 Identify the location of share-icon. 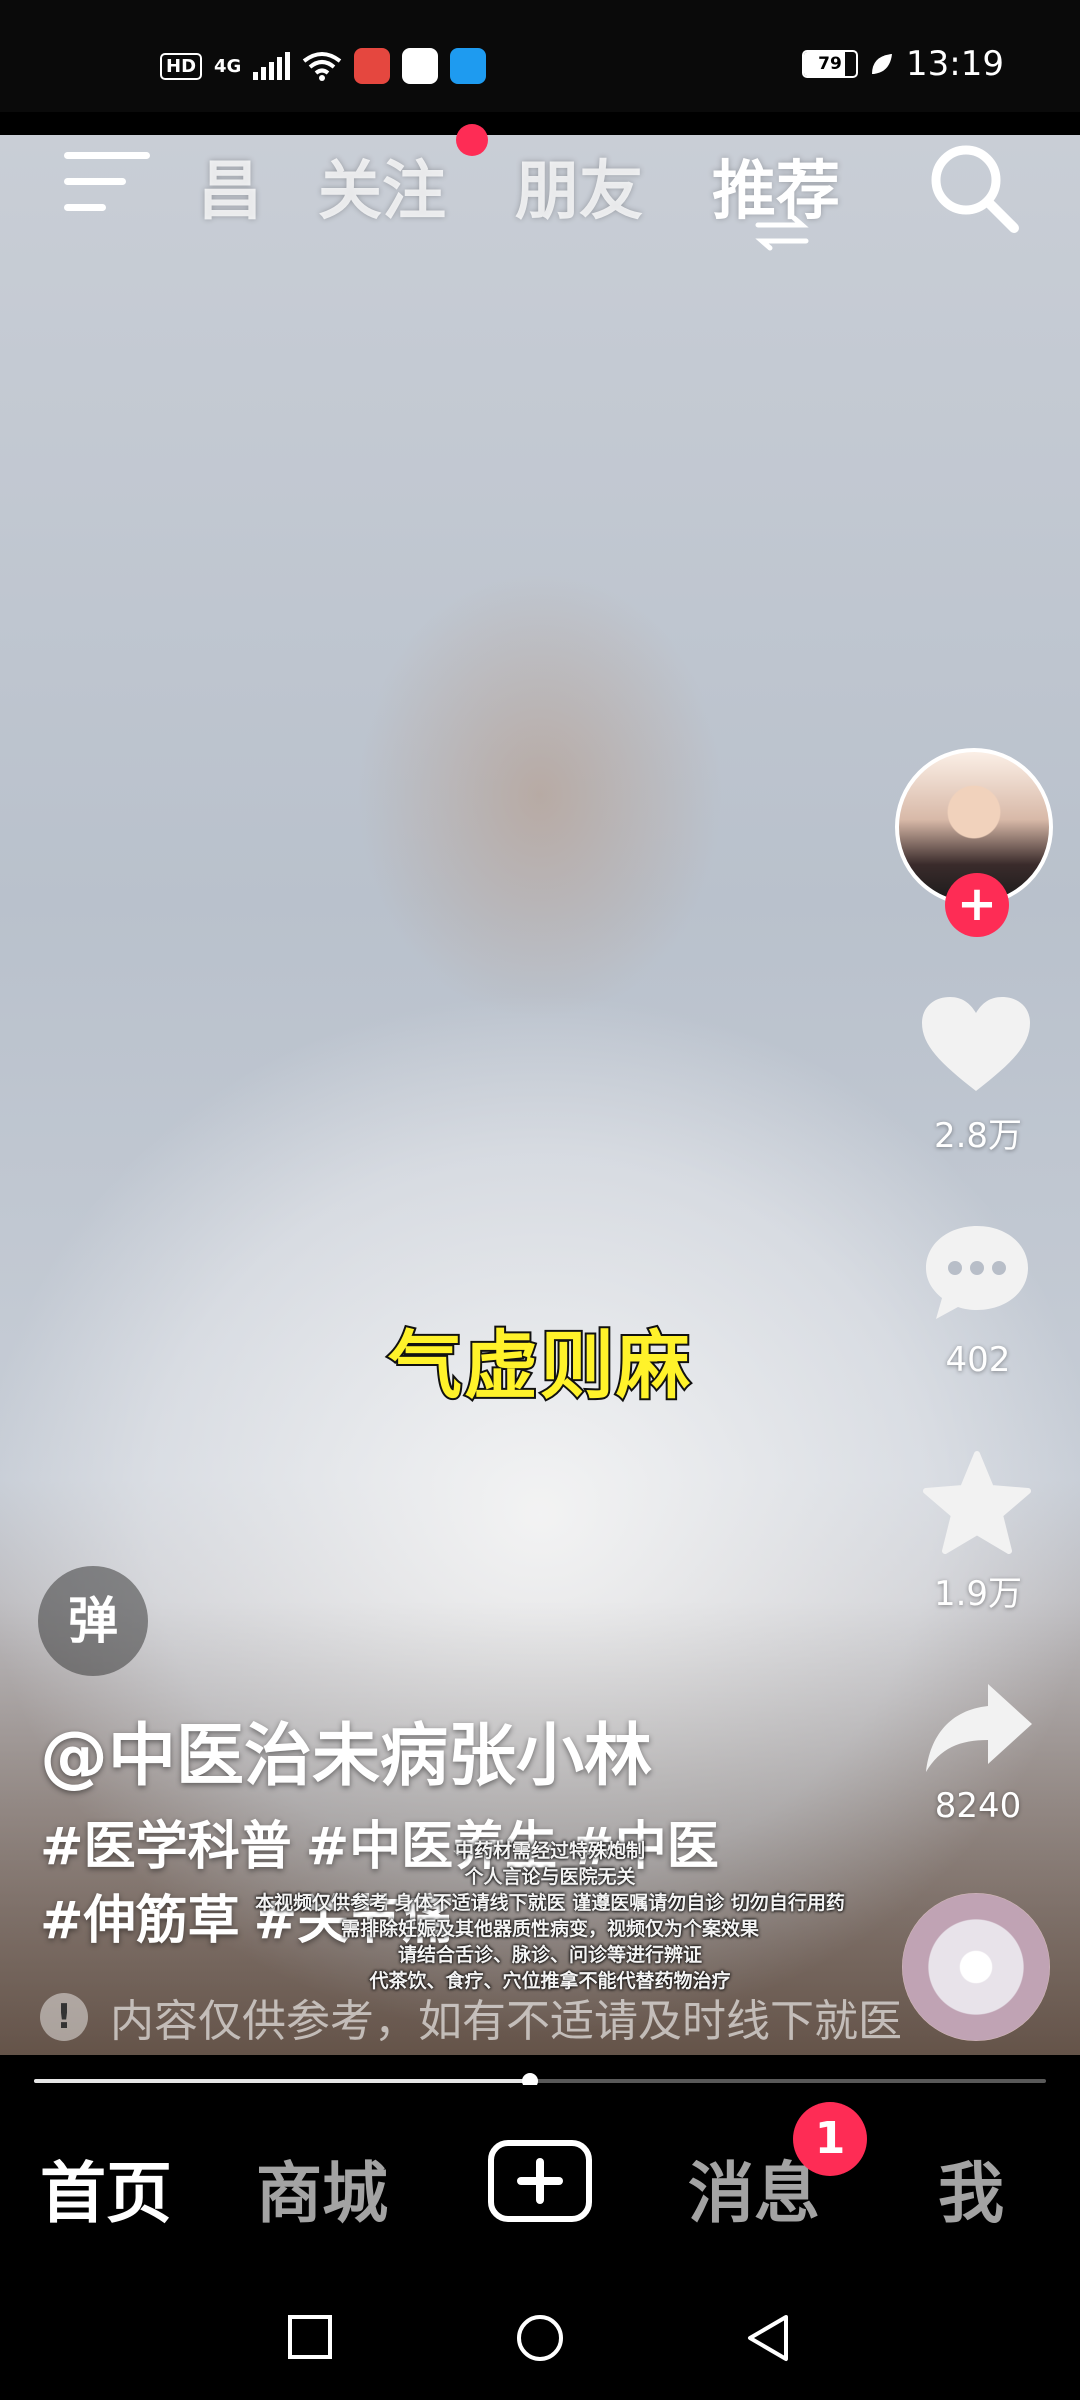
(978, 1728).